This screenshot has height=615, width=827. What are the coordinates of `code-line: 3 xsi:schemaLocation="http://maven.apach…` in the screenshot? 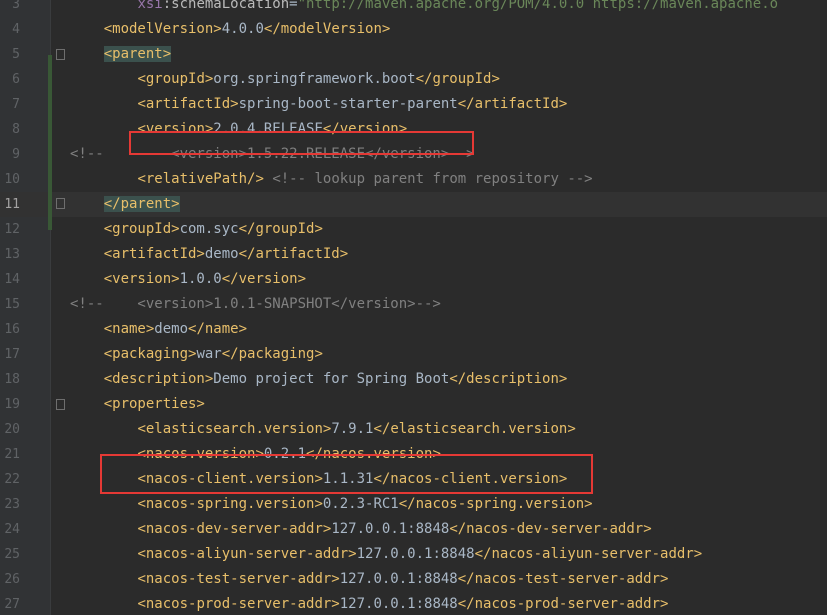 It's located at (413, 8).